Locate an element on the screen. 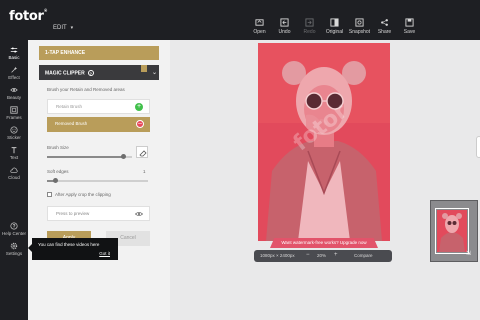 The height and width of the screenshot is (320, 480). rail-item-help-center: Help Center is located at coordinates (14, 229).